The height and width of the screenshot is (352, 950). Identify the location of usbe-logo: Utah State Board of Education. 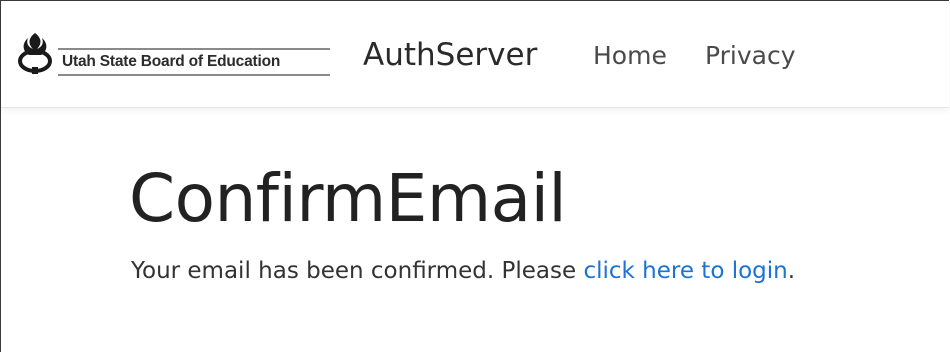
(174, 56).